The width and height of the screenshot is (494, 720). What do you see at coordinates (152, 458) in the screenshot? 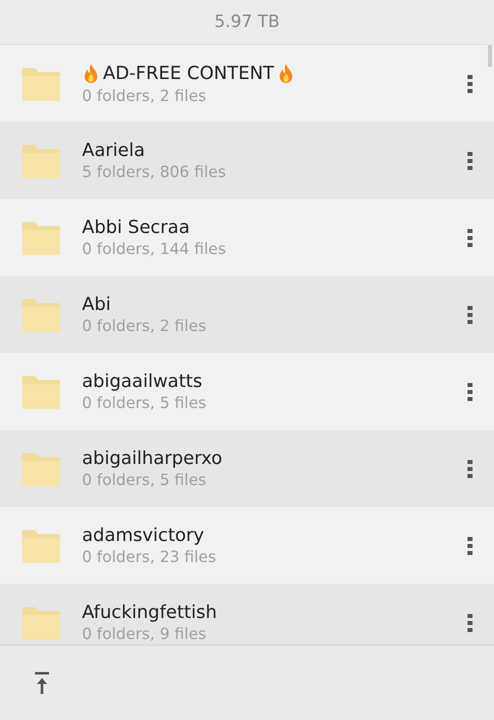
I see `folder-name: abigailharperxo` at bounding box center [152, 458].